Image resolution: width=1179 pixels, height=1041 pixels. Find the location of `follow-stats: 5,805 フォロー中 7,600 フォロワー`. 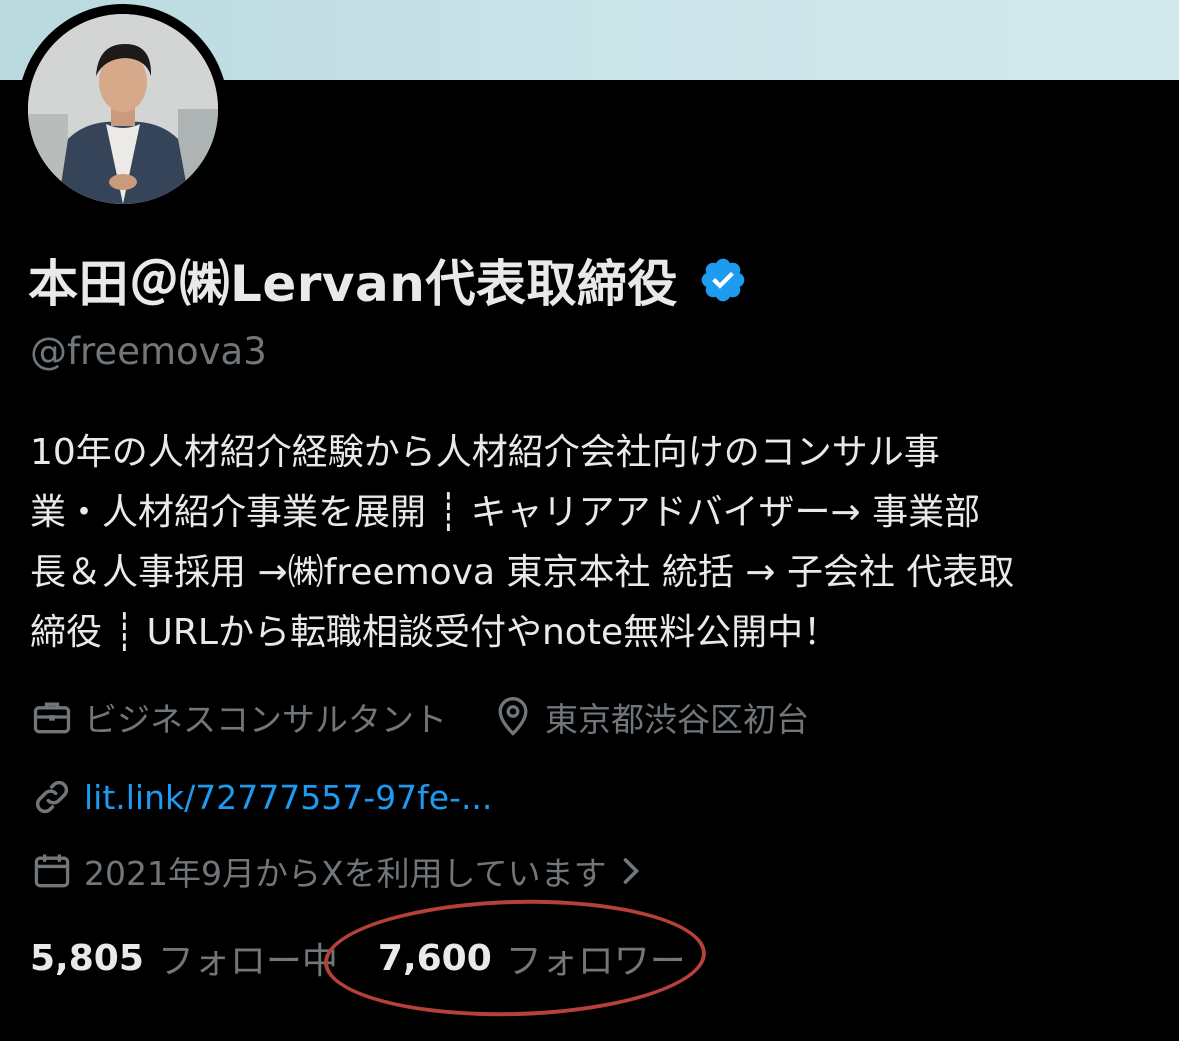

follow-stats: 5,805 フォロー中 7,600 フォロワー is located at coordinates (358, 958).